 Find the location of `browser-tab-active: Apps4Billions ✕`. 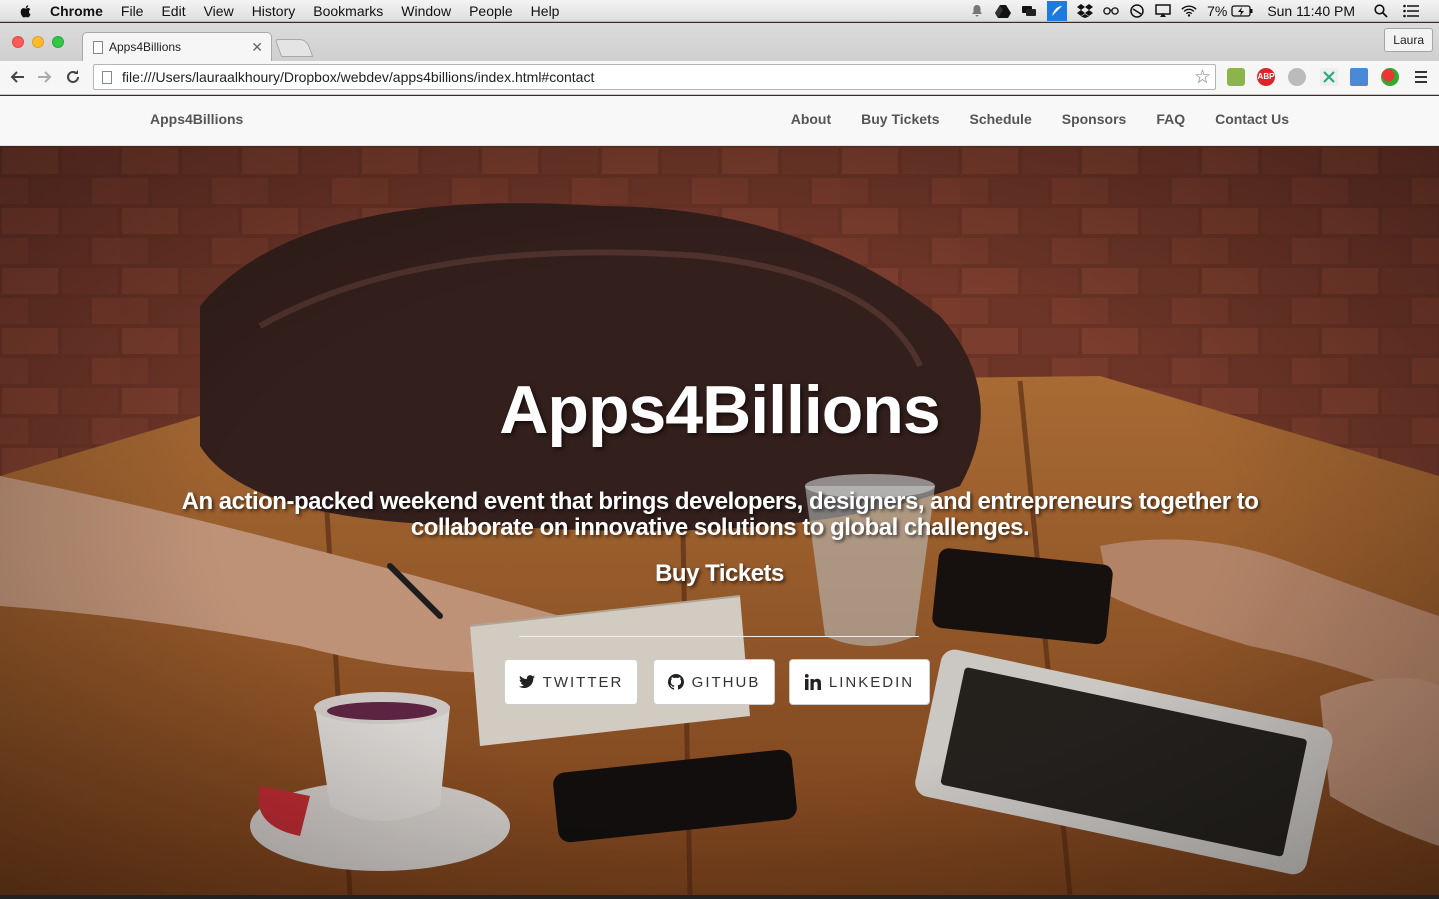

browser-tab-active: Apps4Billions ✕ is located at coordinates (177, 46).